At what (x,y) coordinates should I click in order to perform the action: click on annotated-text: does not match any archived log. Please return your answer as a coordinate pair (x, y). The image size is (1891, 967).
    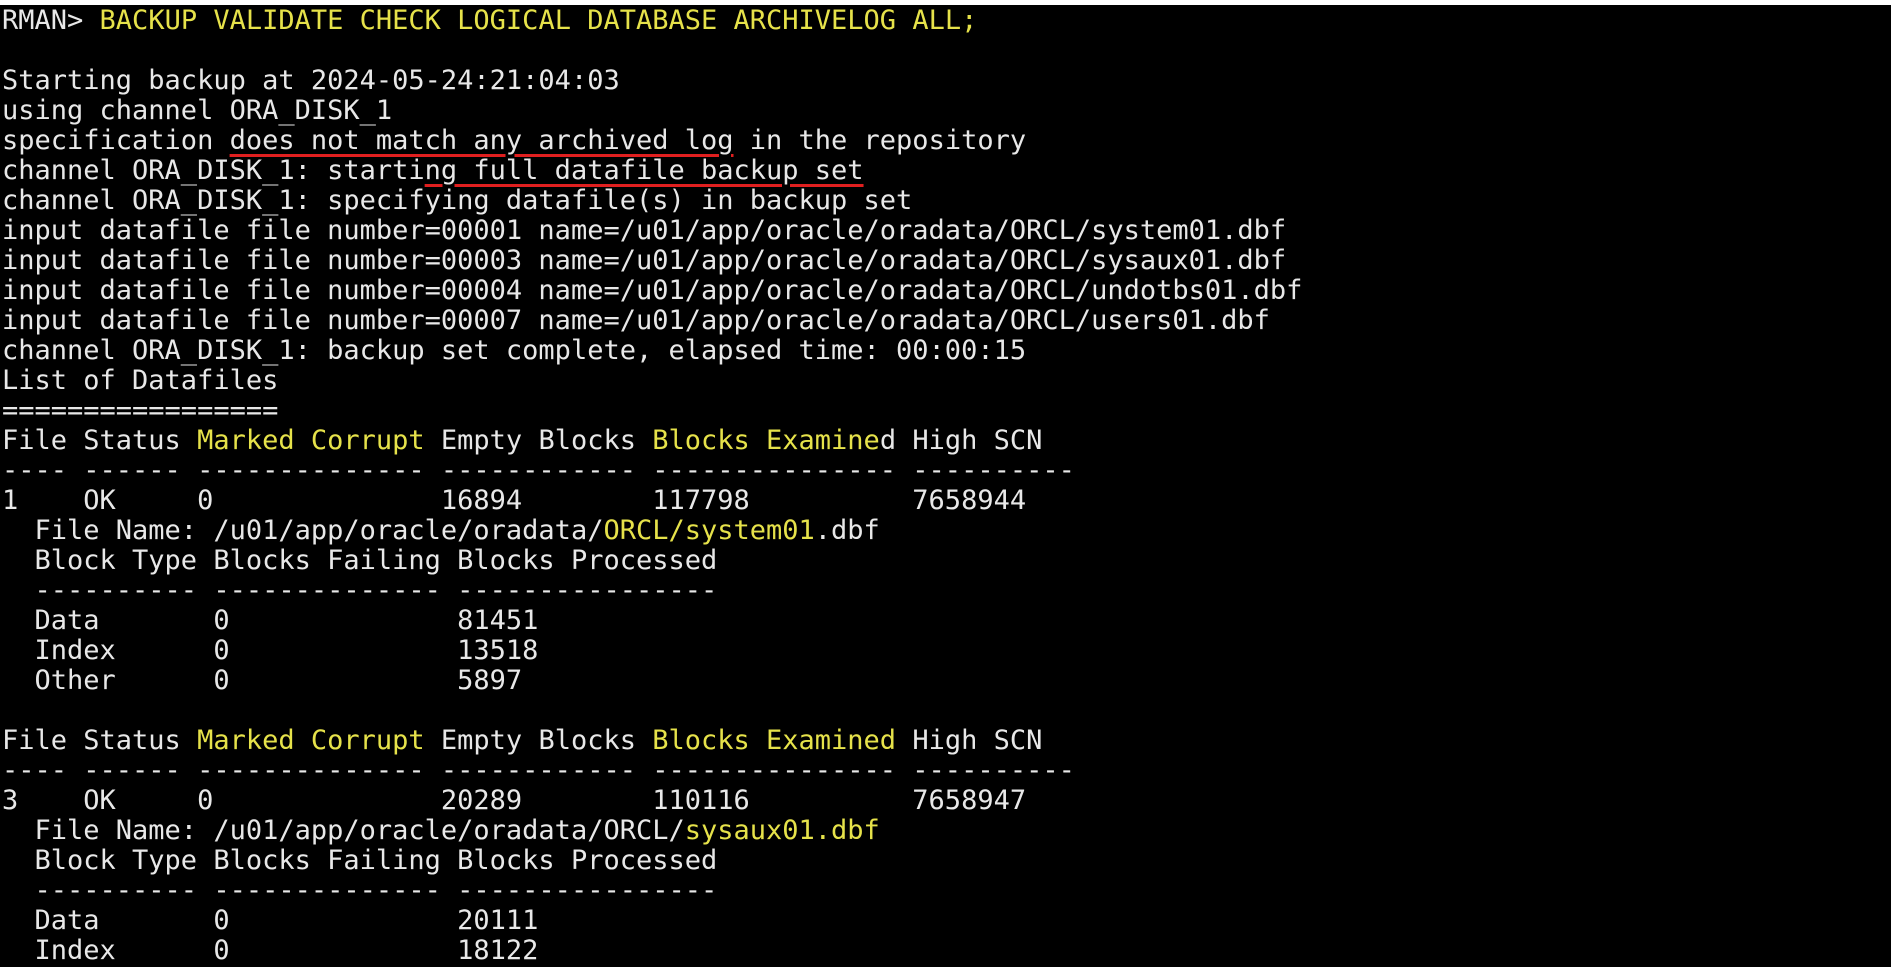
    Looking at the image, I should click on (481, 140).